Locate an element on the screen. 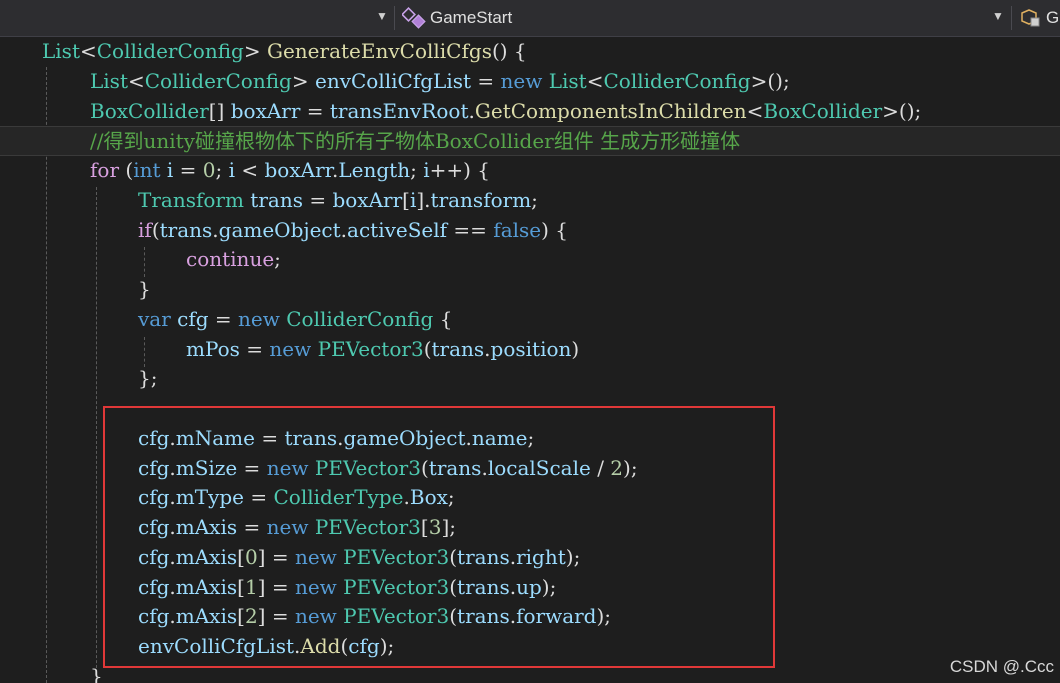  right-dropdown-label: G is located at coordinates (1052, 18).